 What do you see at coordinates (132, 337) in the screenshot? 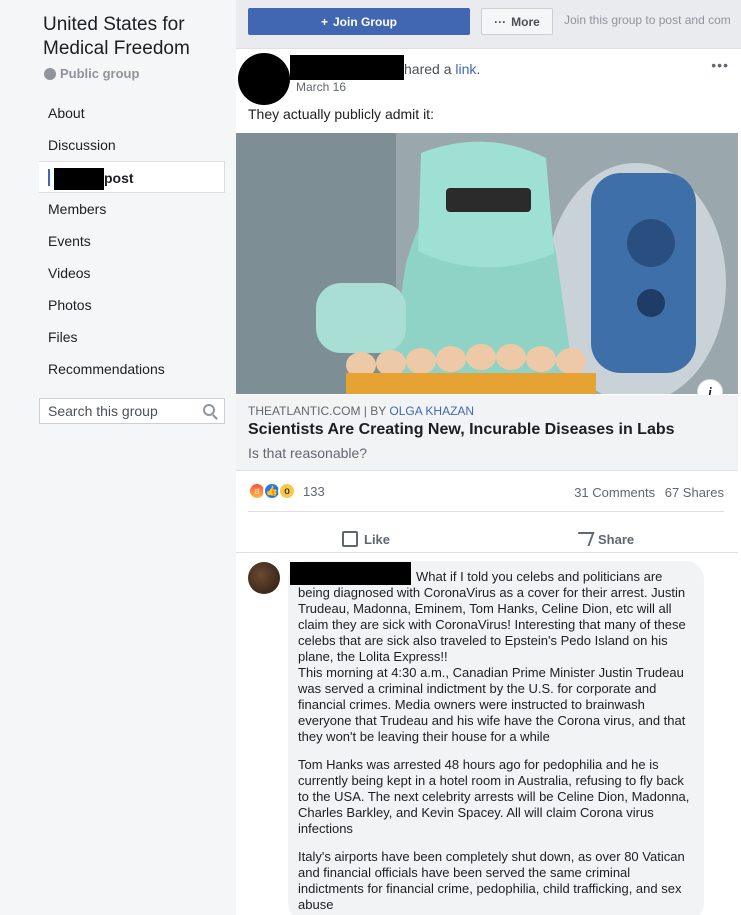
I see `sidebar-item-files: Files` at bounding box center [132, 337].